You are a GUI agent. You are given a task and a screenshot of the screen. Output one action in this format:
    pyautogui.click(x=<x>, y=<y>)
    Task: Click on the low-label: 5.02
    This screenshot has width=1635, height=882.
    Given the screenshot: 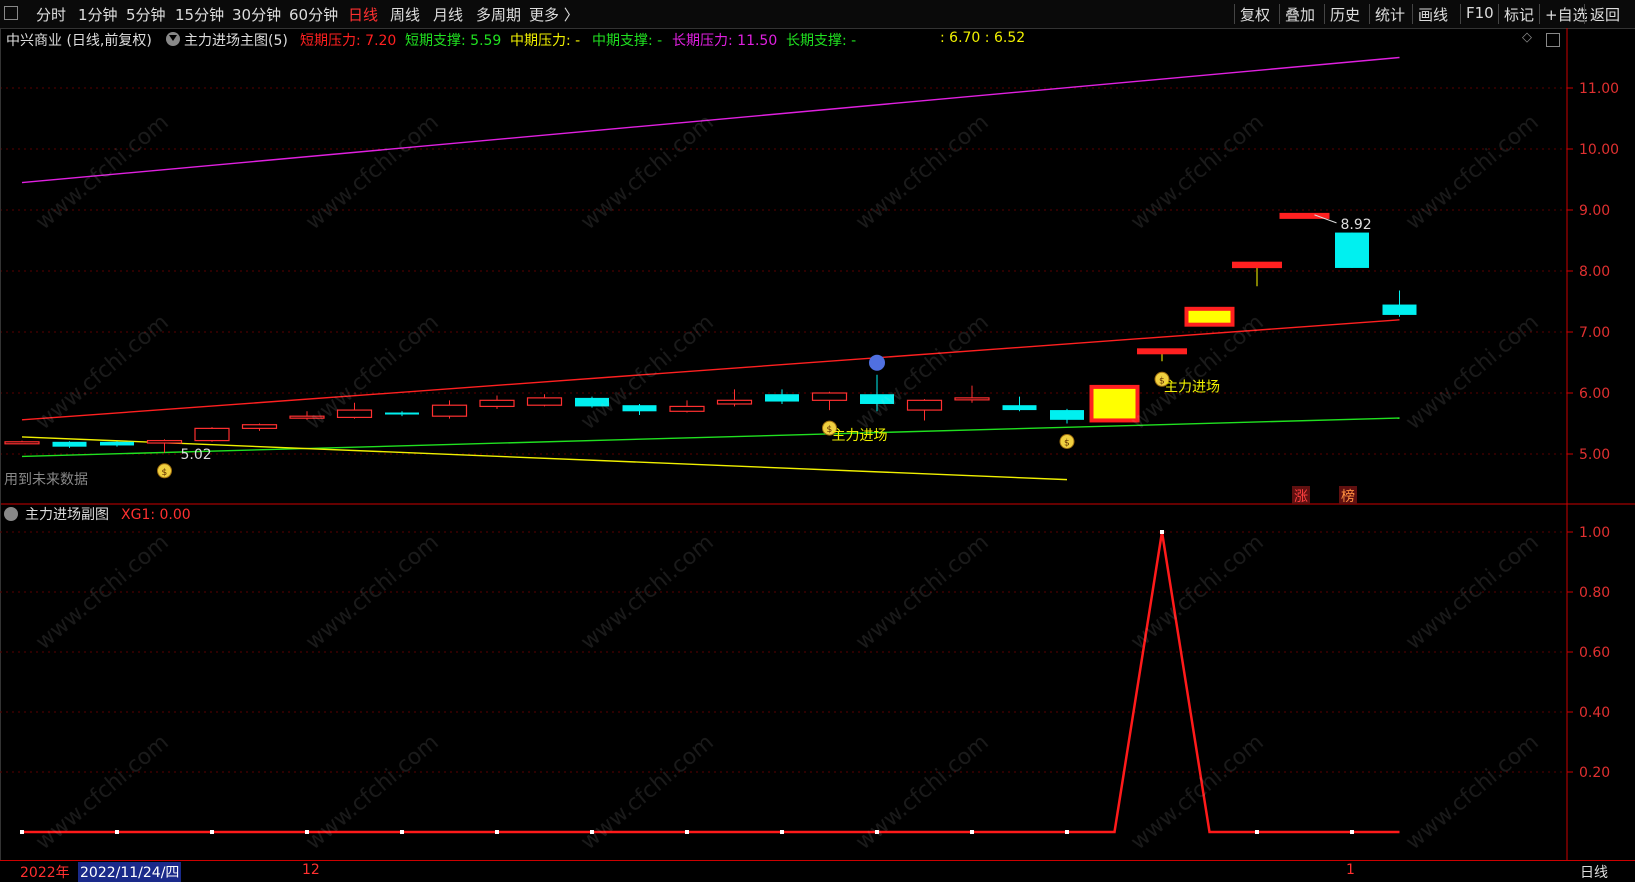 What is the action you would take?
    pyautogui.click(x=196, y=455)
    